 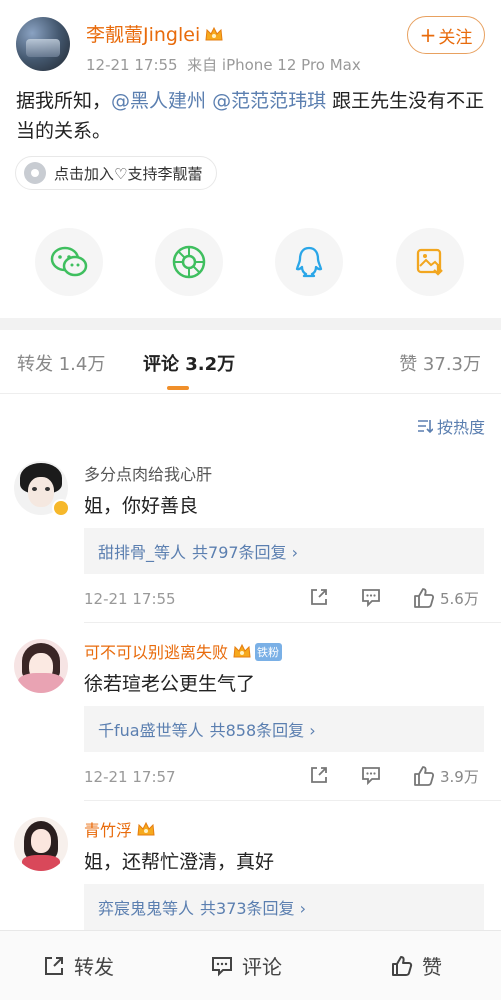 I want to click on interaction-tabs: 转发 1.4万 评论 3.2万 赞 37.3万, so click(x=250, y=362).